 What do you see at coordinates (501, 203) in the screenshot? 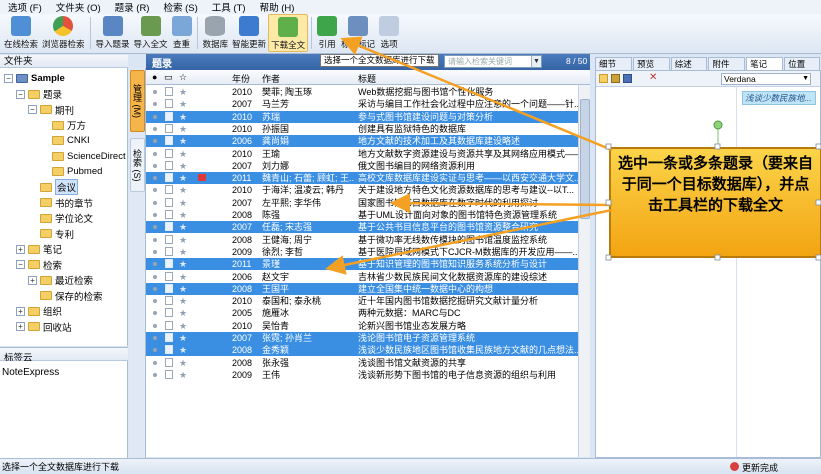
I see `callout-arrow-grid` at bounding box center [501, 203].